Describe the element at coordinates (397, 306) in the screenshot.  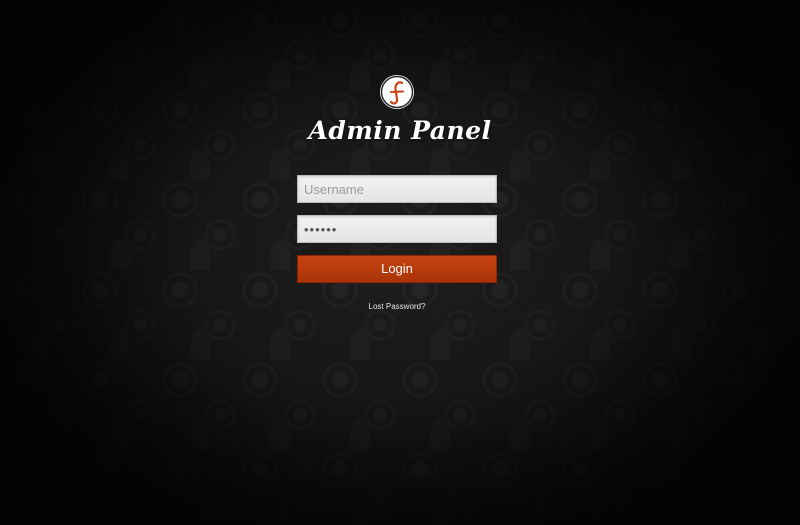
I see `lost-password-link: Lost Password?` at that location.